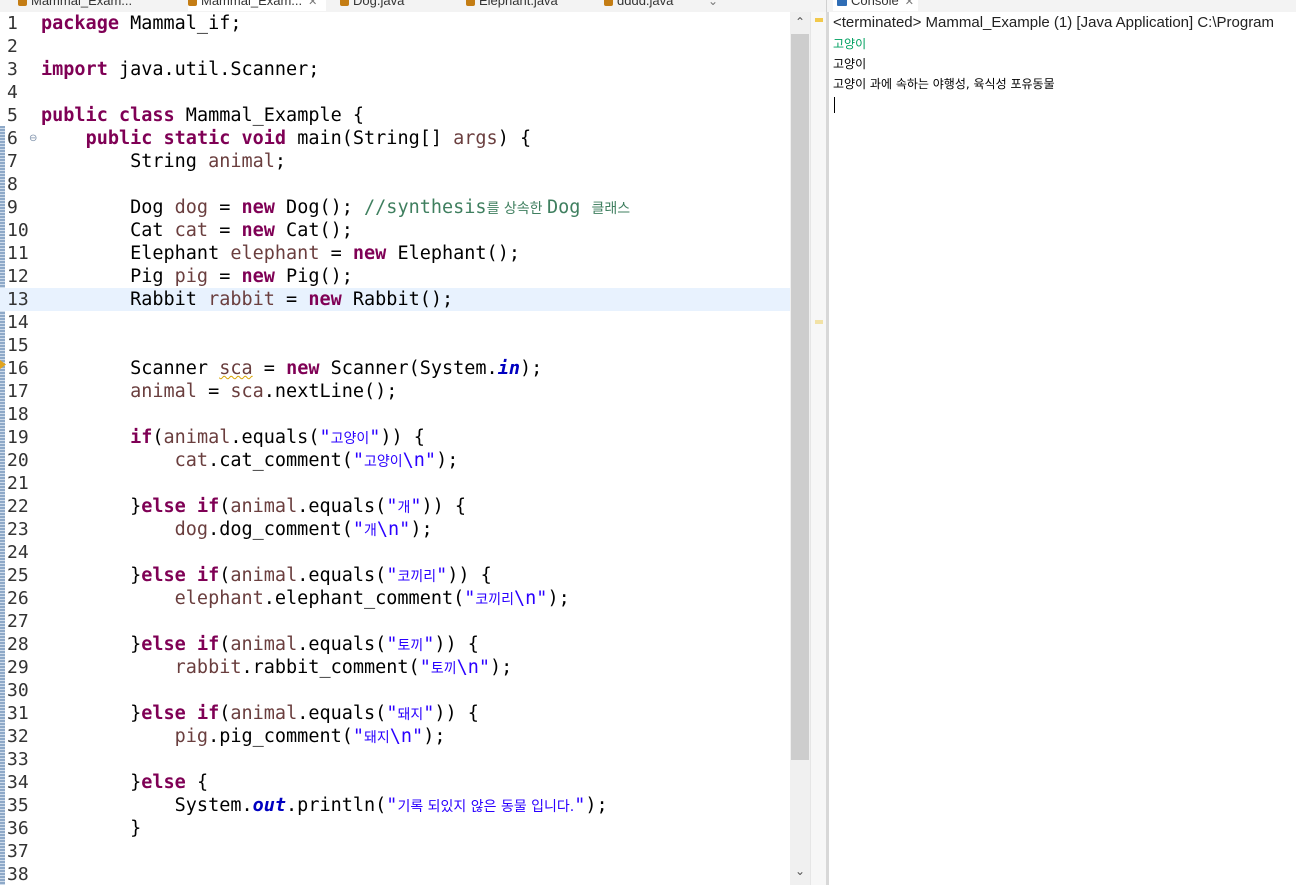  I want to click on editor-tab-label: dddd.java, so click(645, 4).